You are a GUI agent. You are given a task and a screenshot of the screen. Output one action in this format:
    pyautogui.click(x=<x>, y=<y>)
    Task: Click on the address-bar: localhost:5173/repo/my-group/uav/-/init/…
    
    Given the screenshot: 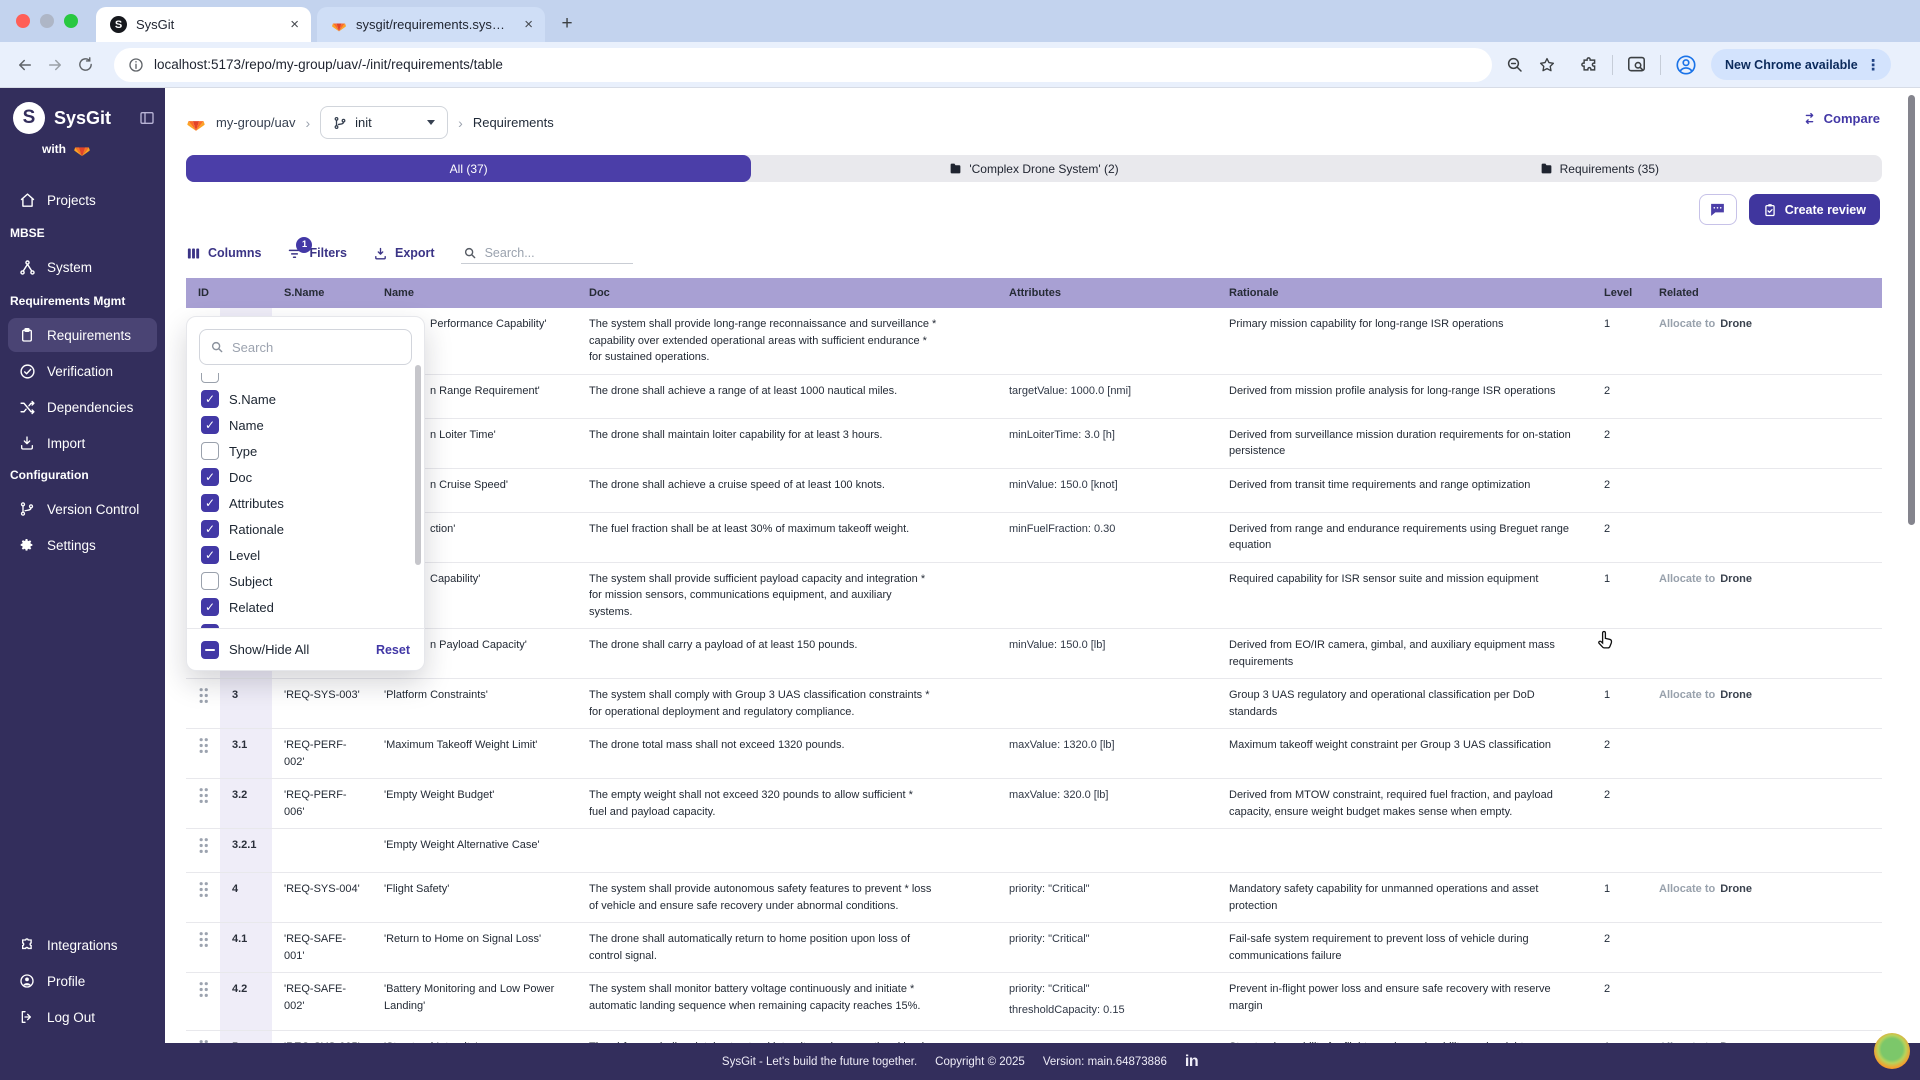 What is the action you would take?
    pyautogui.click(x=803, y=64)
    